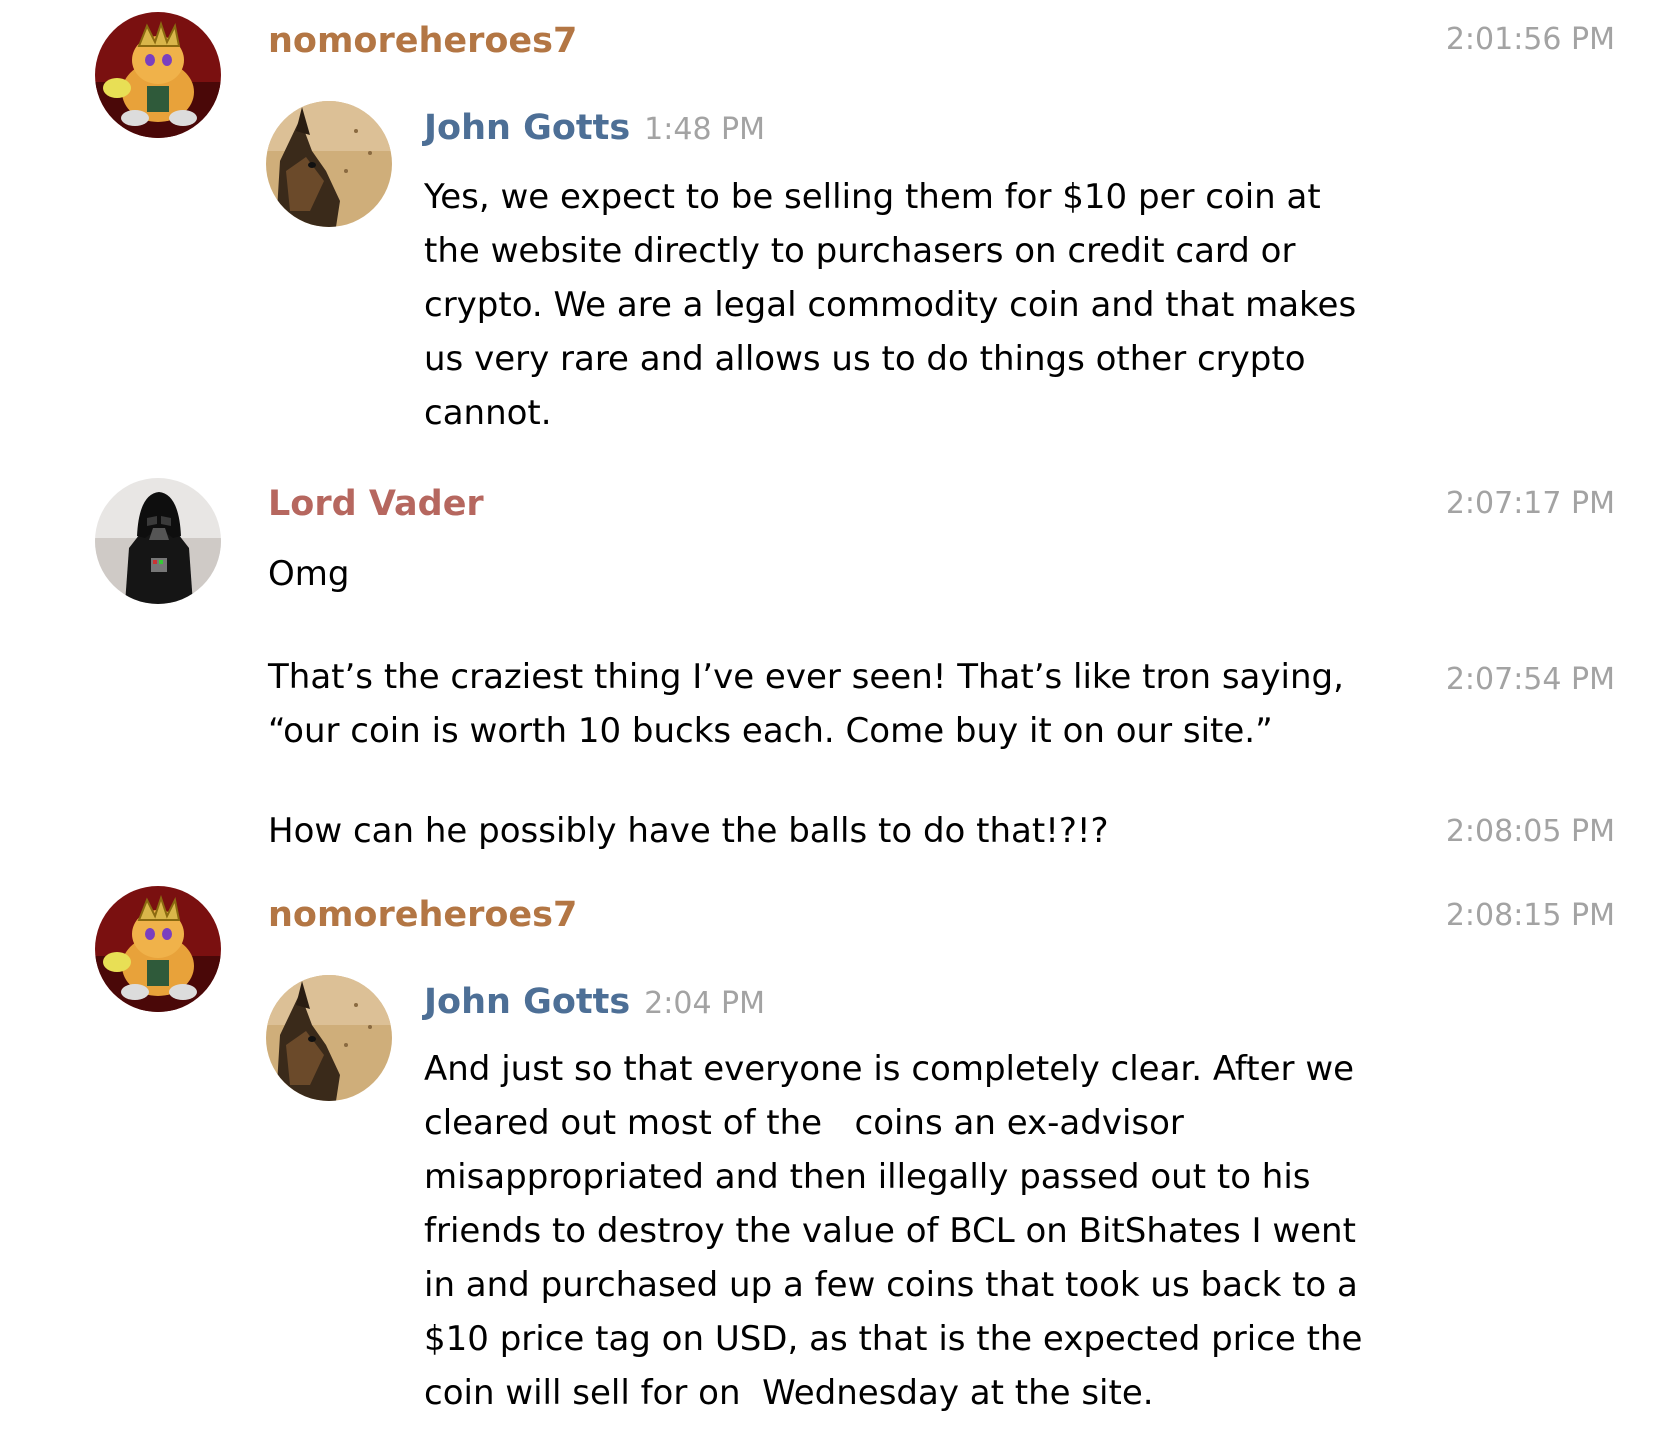 The width and height of the screenshot is (1662, 1444). What do you see at coordinates (376, 504) in the screenshot?
I see `message-author: Lord Vader` at bounding box center [376, 504].